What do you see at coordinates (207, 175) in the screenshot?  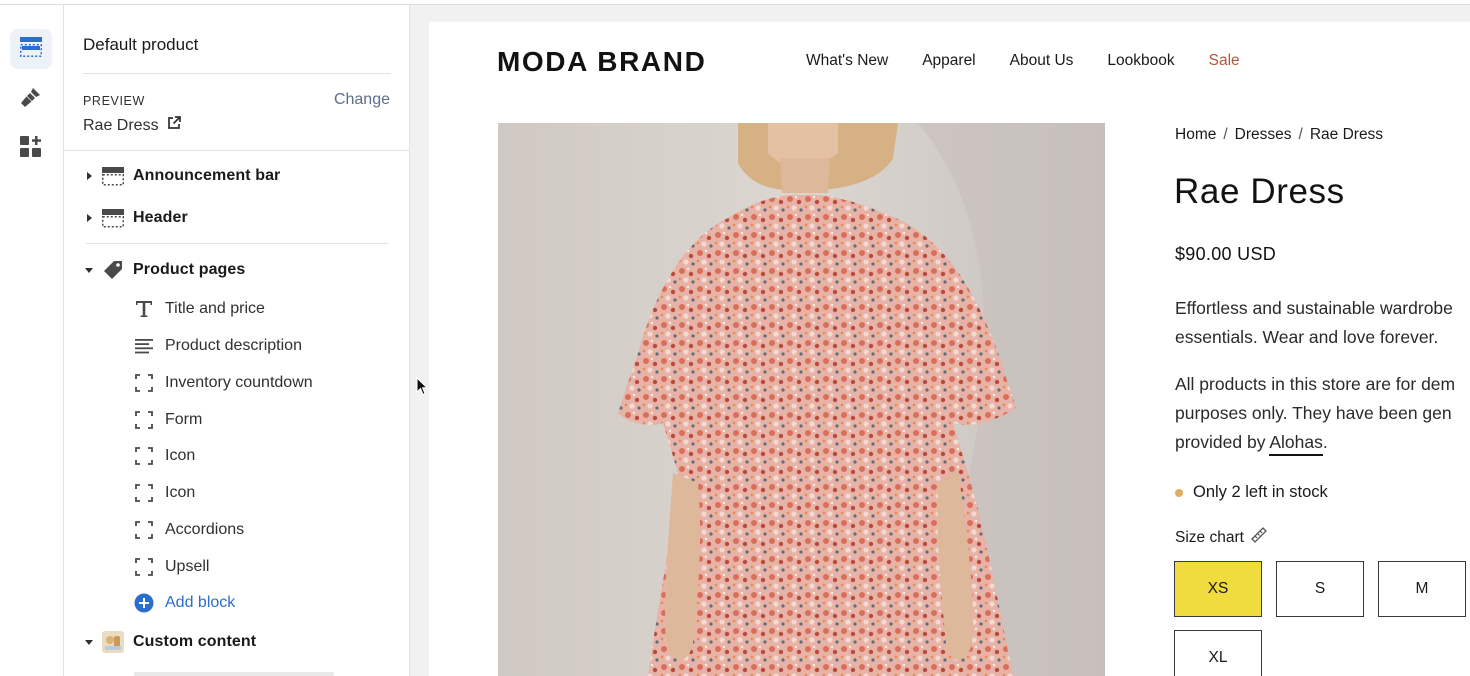 I see `section-label: Announcement bar` at bounding box center [207, 175].